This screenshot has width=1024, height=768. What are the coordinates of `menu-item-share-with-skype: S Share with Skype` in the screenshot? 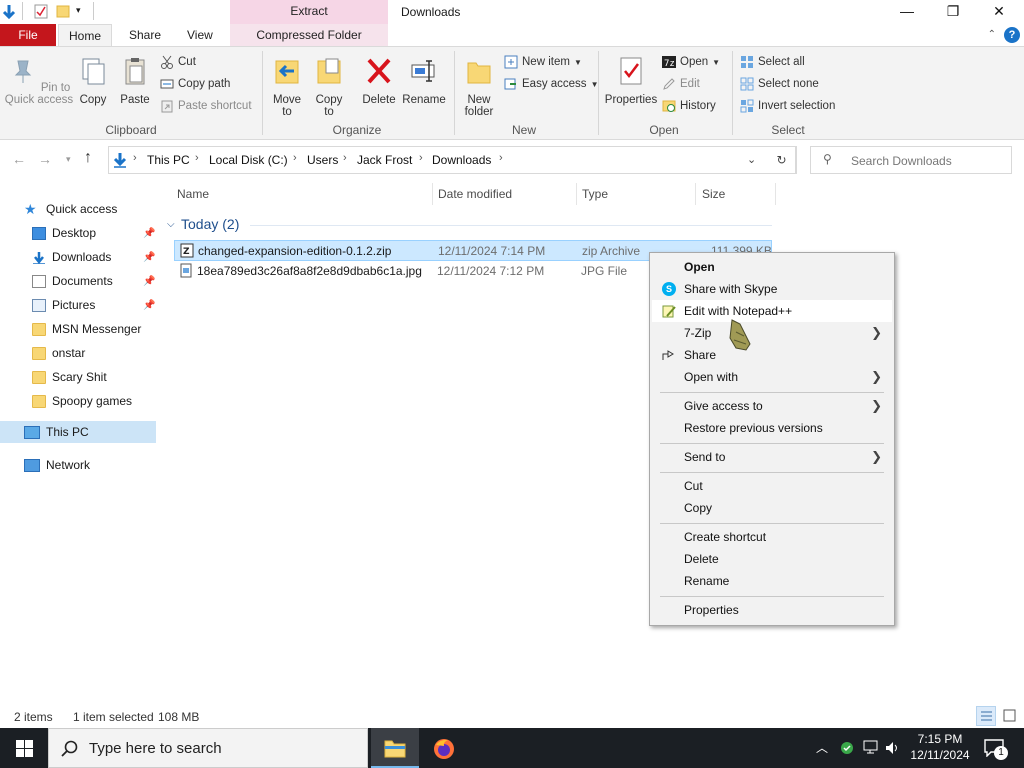 It's located at (772, 289).